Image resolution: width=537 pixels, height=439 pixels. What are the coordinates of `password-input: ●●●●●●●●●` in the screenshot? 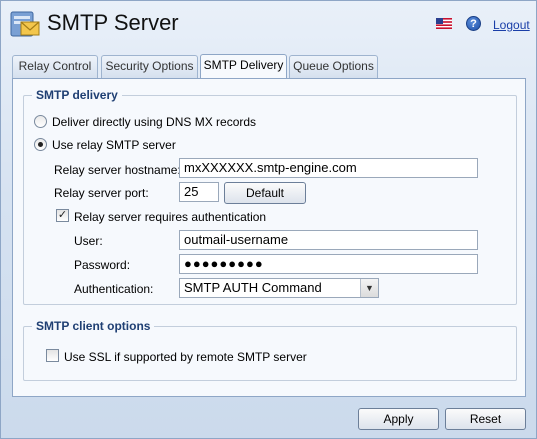 It's located at (328, 264).